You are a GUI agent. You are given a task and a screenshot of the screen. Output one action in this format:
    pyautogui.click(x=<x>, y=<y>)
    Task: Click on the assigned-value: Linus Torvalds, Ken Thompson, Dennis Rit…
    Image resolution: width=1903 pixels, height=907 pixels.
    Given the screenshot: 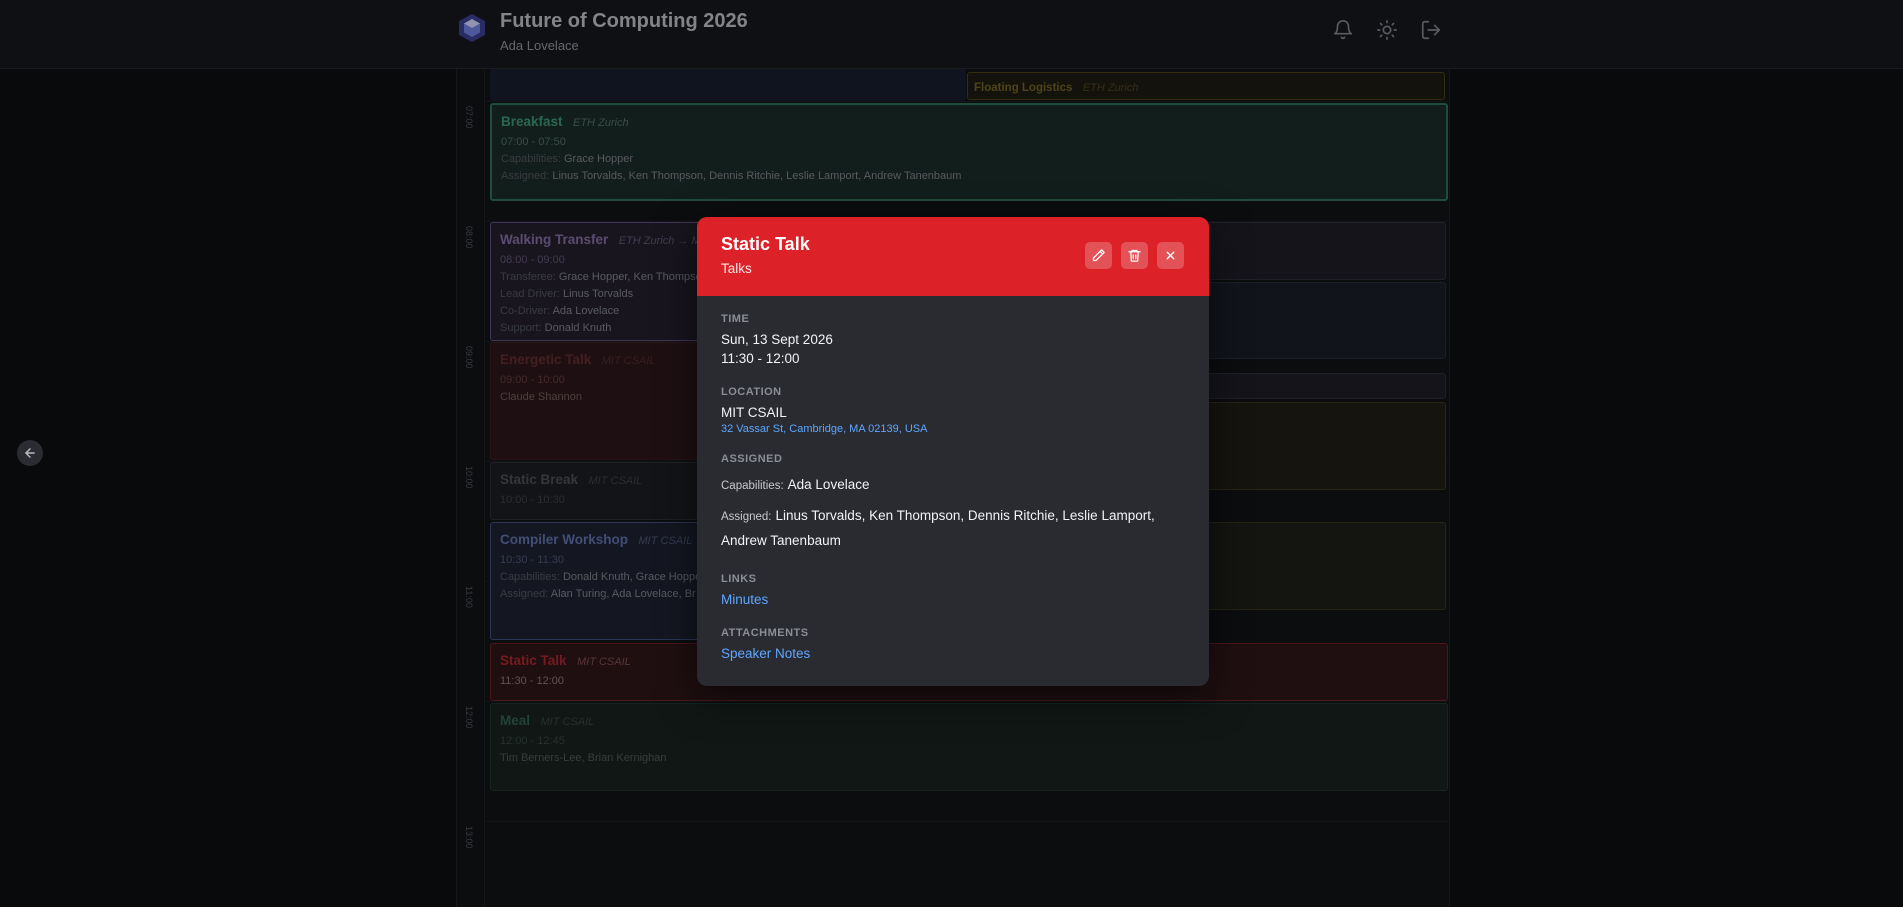 What is the action you would take?
    pyautogui.click(x=938, y=528)
    